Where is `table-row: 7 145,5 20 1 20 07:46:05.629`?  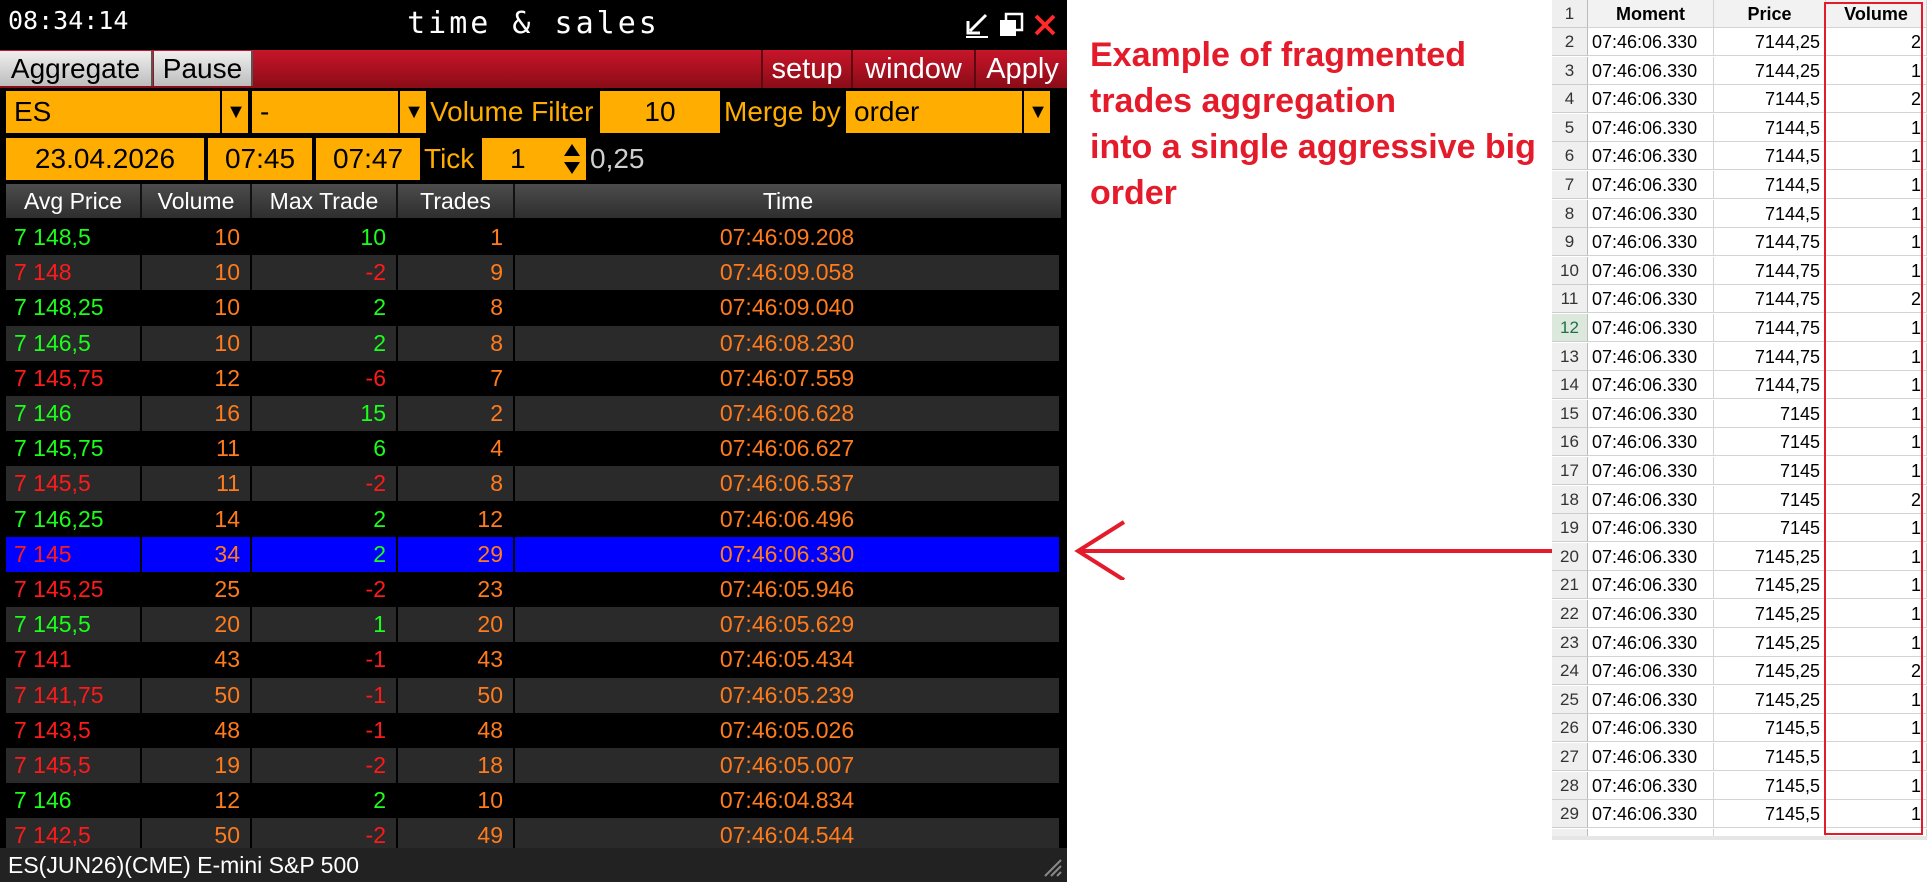 table-row: 7 145,5 20 1 20 07:46:05.629 is located at coordinates (533, 625).